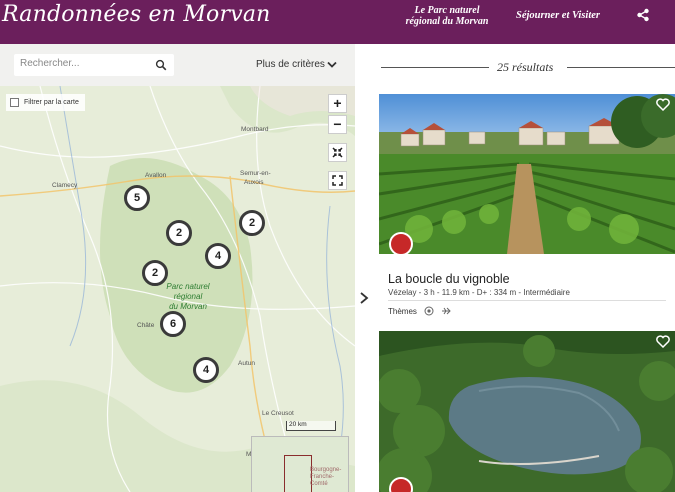  Describe the element at coordinates (558, 15) in the screenshot. I see `nav-link-sejourner: Séjourner et Visiter` at that location.